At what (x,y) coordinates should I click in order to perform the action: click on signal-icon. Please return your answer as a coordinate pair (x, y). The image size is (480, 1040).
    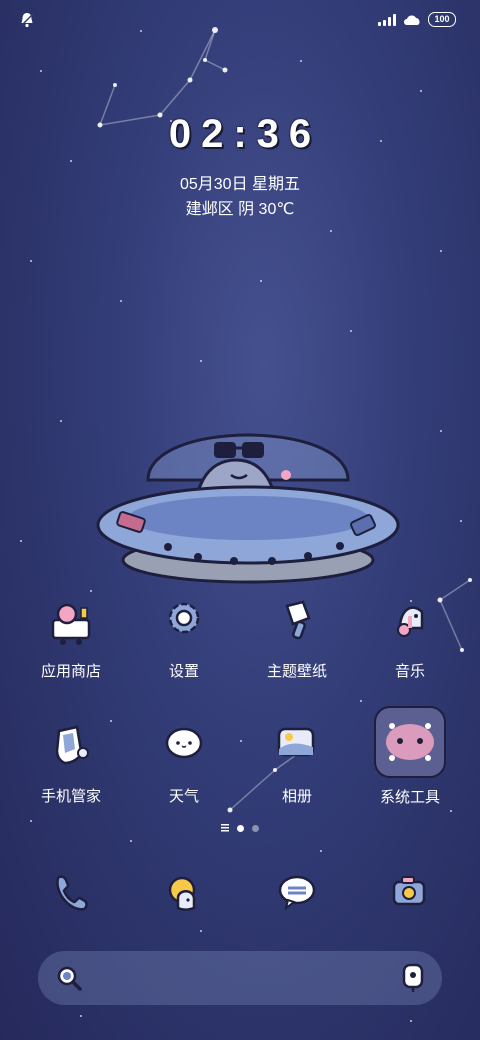
    Looking at the image, I should click on (387, 19).